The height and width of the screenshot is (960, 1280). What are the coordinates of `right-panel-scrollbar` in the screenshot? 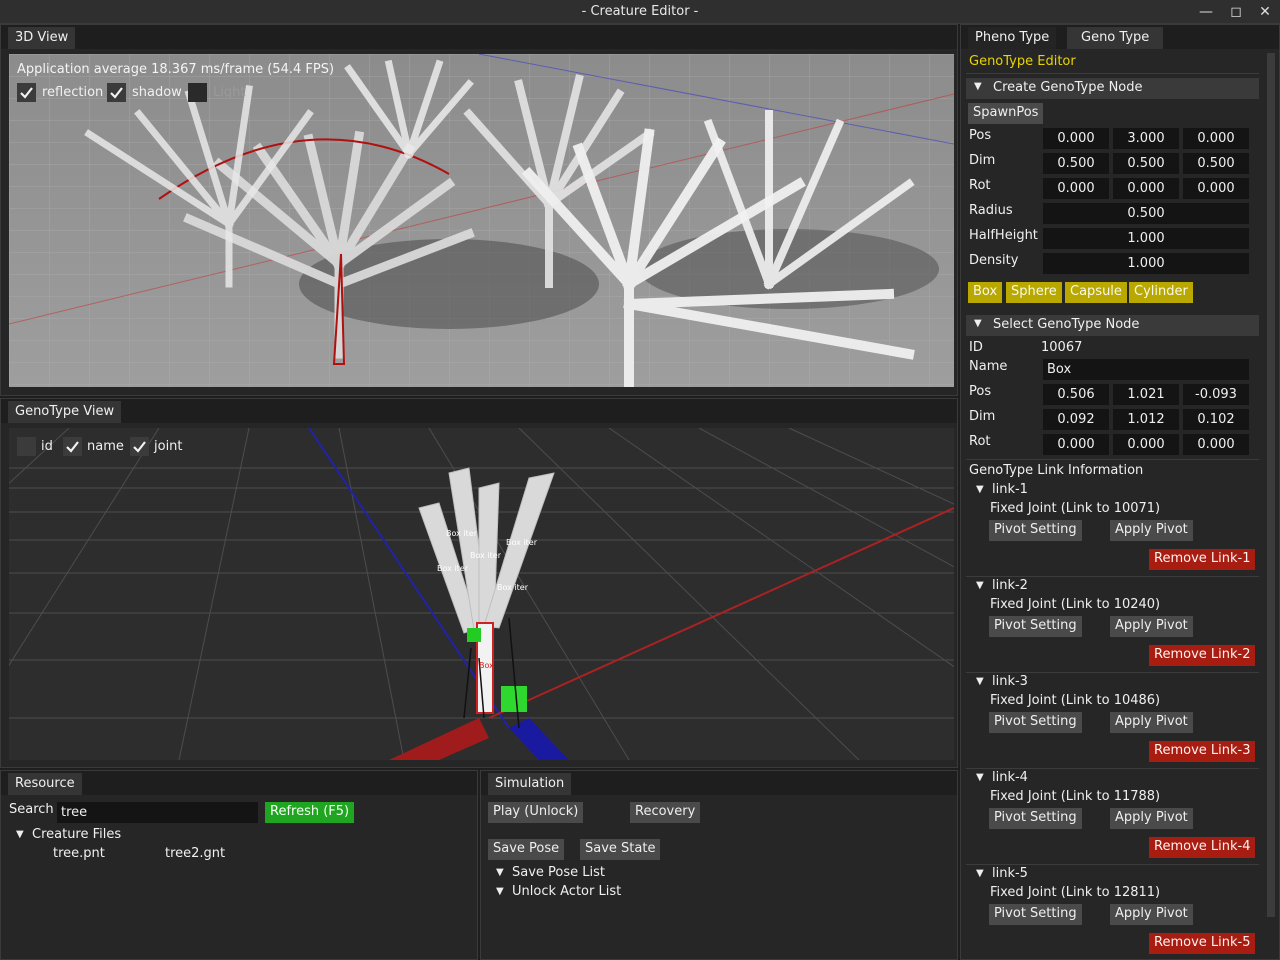 It's located at (1271, 485).